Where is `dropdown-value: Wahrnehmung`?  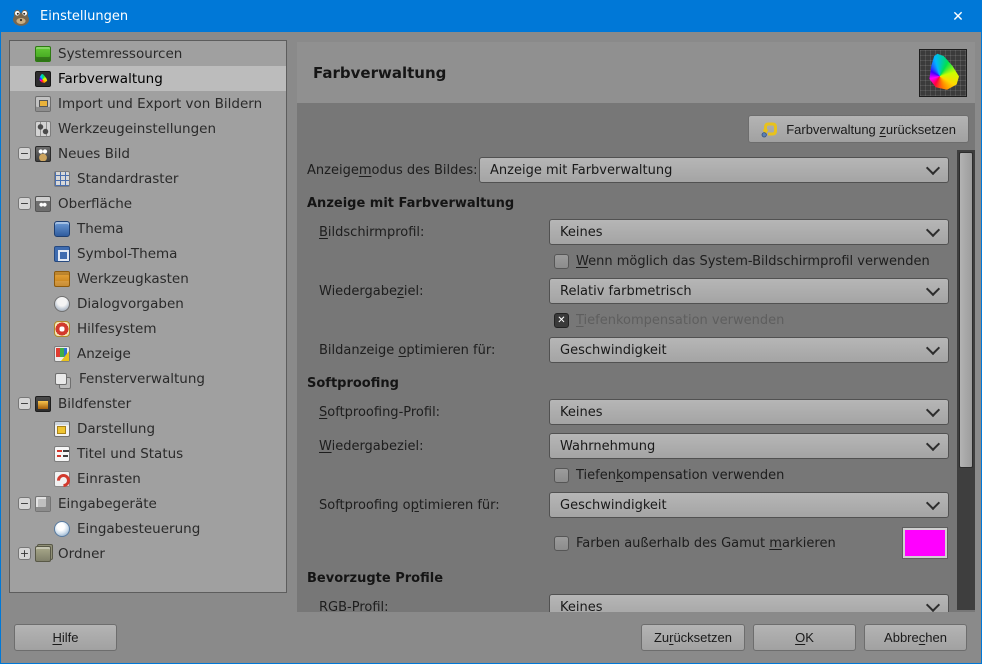 dropdown-value: Wahrnehmung is located at coordinates (608, 446).